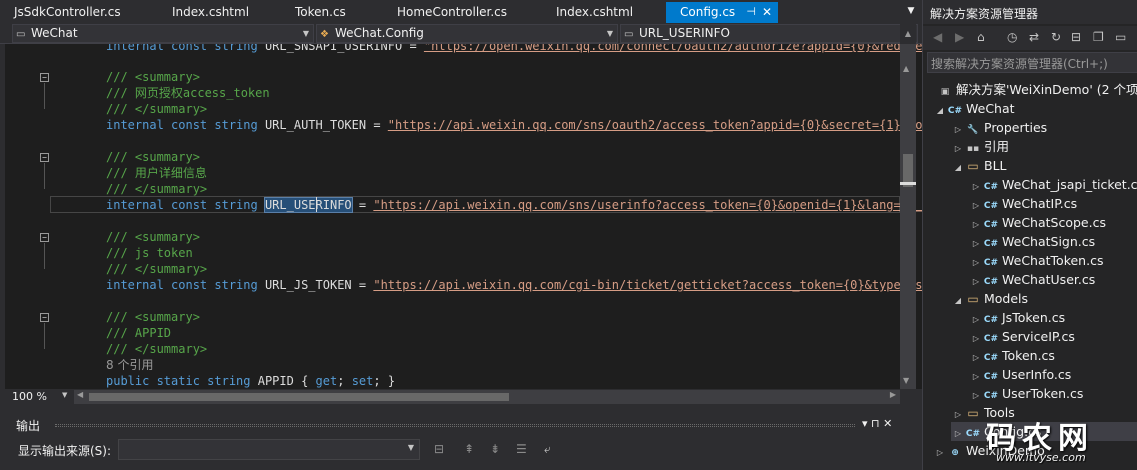 This screenshot has width=1137, height=470. What do you see at coordinates (1032, 62) in the screenshot?
I see `solution-explorer-search: 搜索解决方案资源管理器(Ctrl+;)` at bounding box center [1032, 62].